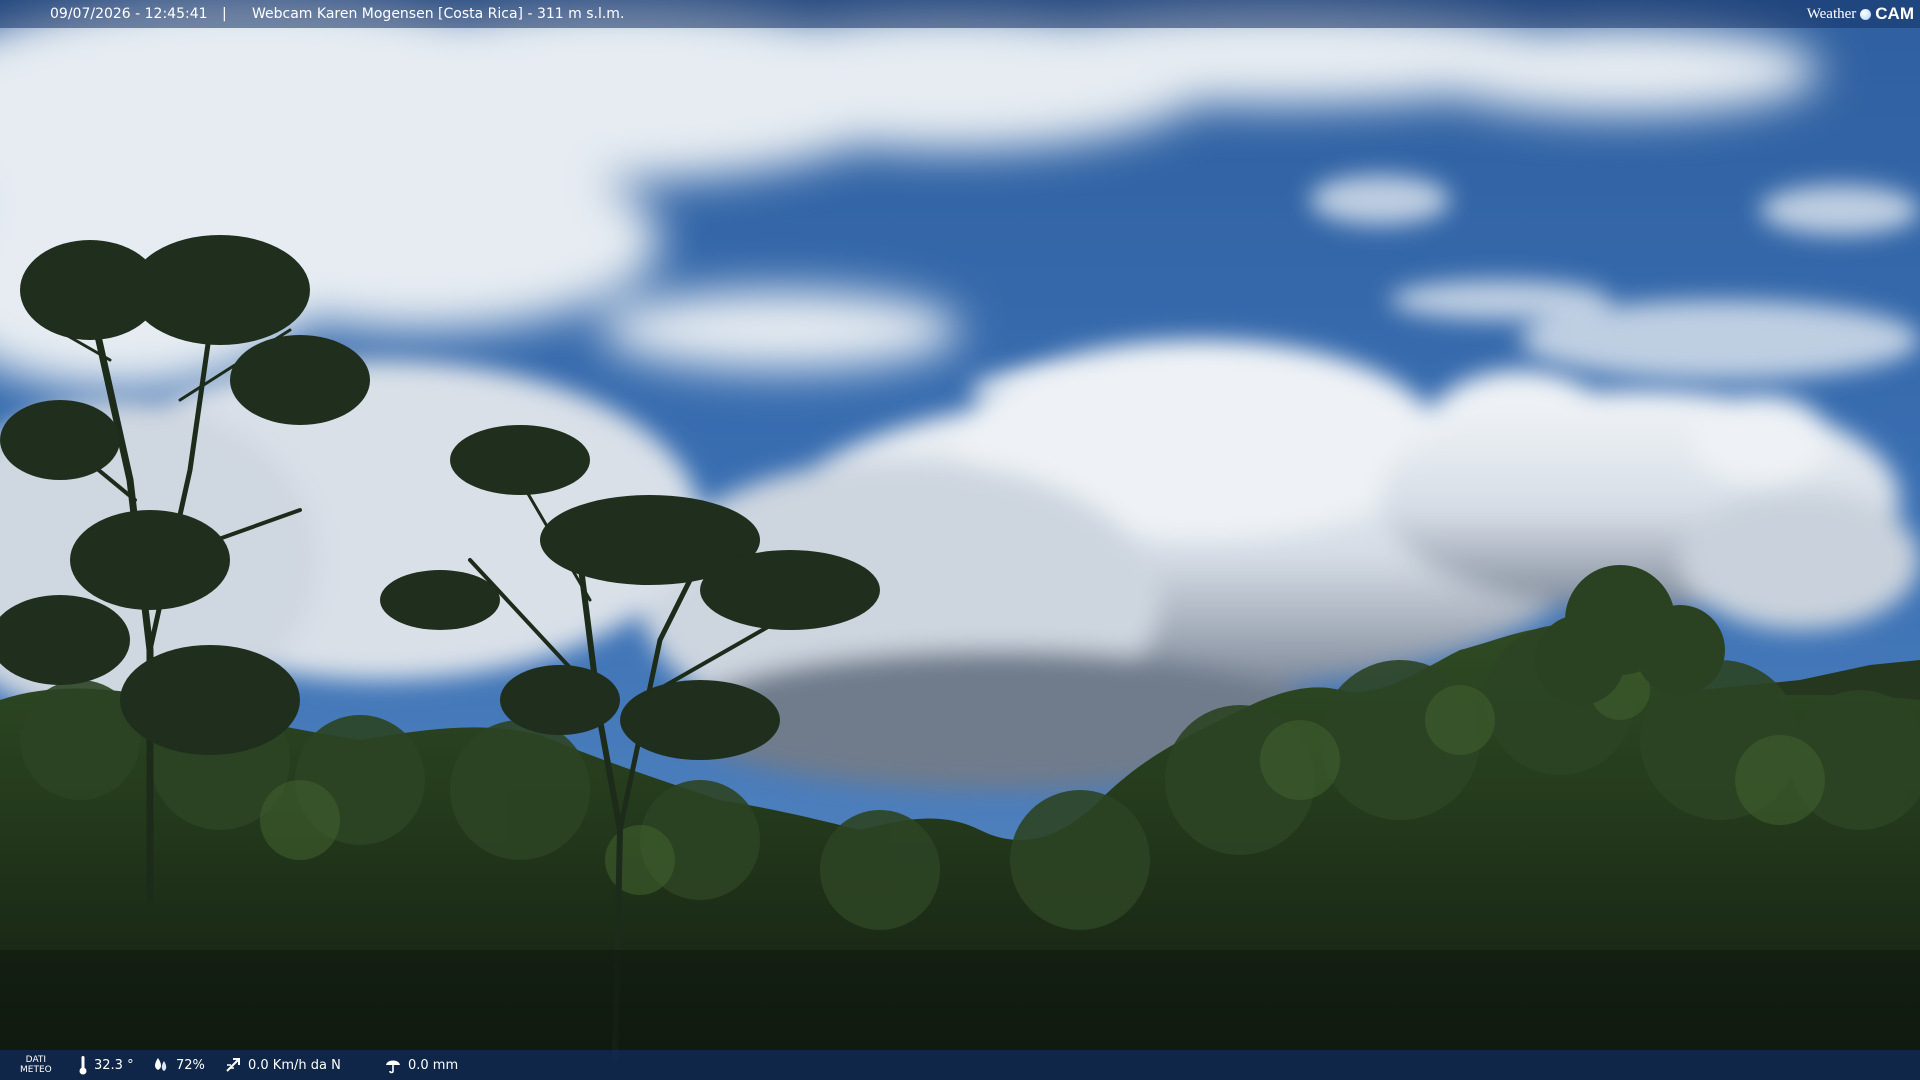  What do you see at coordinates (1831, 14) in the screenshot?
I see `logo-weather-text: Weather` at bounding box center [1831, 14].